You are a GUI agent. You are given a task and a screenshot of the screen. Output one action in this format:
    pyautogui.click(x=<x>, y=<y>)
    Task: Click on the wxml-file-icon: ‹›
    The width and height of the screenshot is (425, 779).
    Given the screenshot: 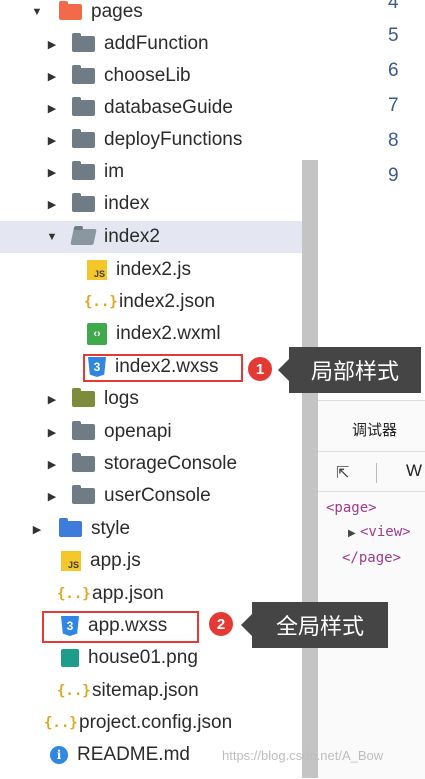 What is the action you would take?
    pyautogui.click(x=97, y=334)
    